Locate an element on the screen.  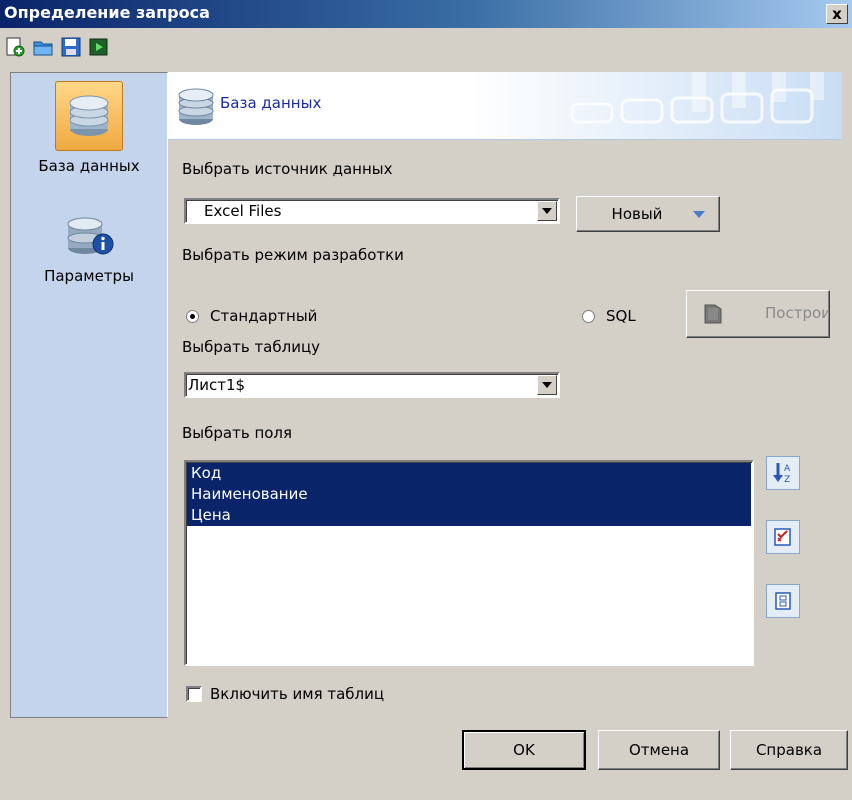
svg-text: Z is located at coordinates (787, 480).